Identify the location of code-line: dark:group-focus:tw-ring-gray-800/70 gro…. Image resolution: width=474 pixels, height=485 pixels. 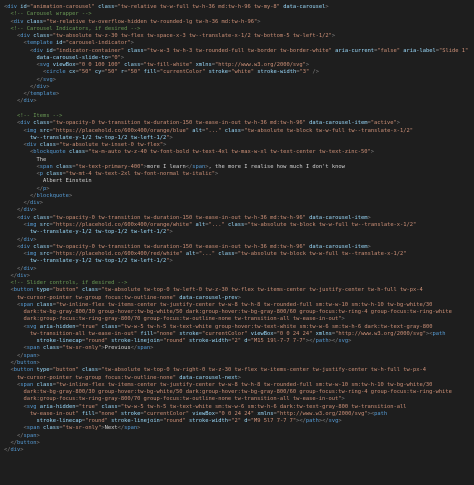
(237, 399).